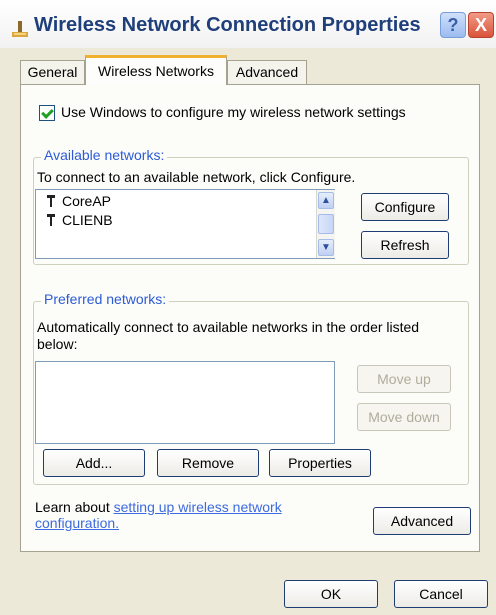 The width and height of the screenshot is (496, 615). What do you see at coordinates (441, 594) in the screenshot?
I see `cancel-button: Cancel` at bounding box center [441, 594].